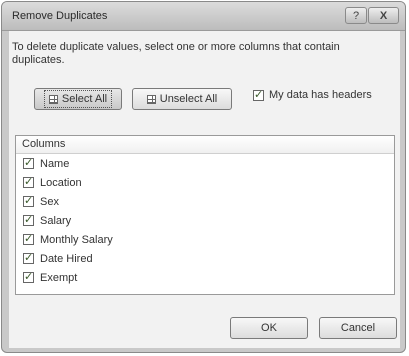  I want to click on select-all-focus: Select All, so click(78, 99).